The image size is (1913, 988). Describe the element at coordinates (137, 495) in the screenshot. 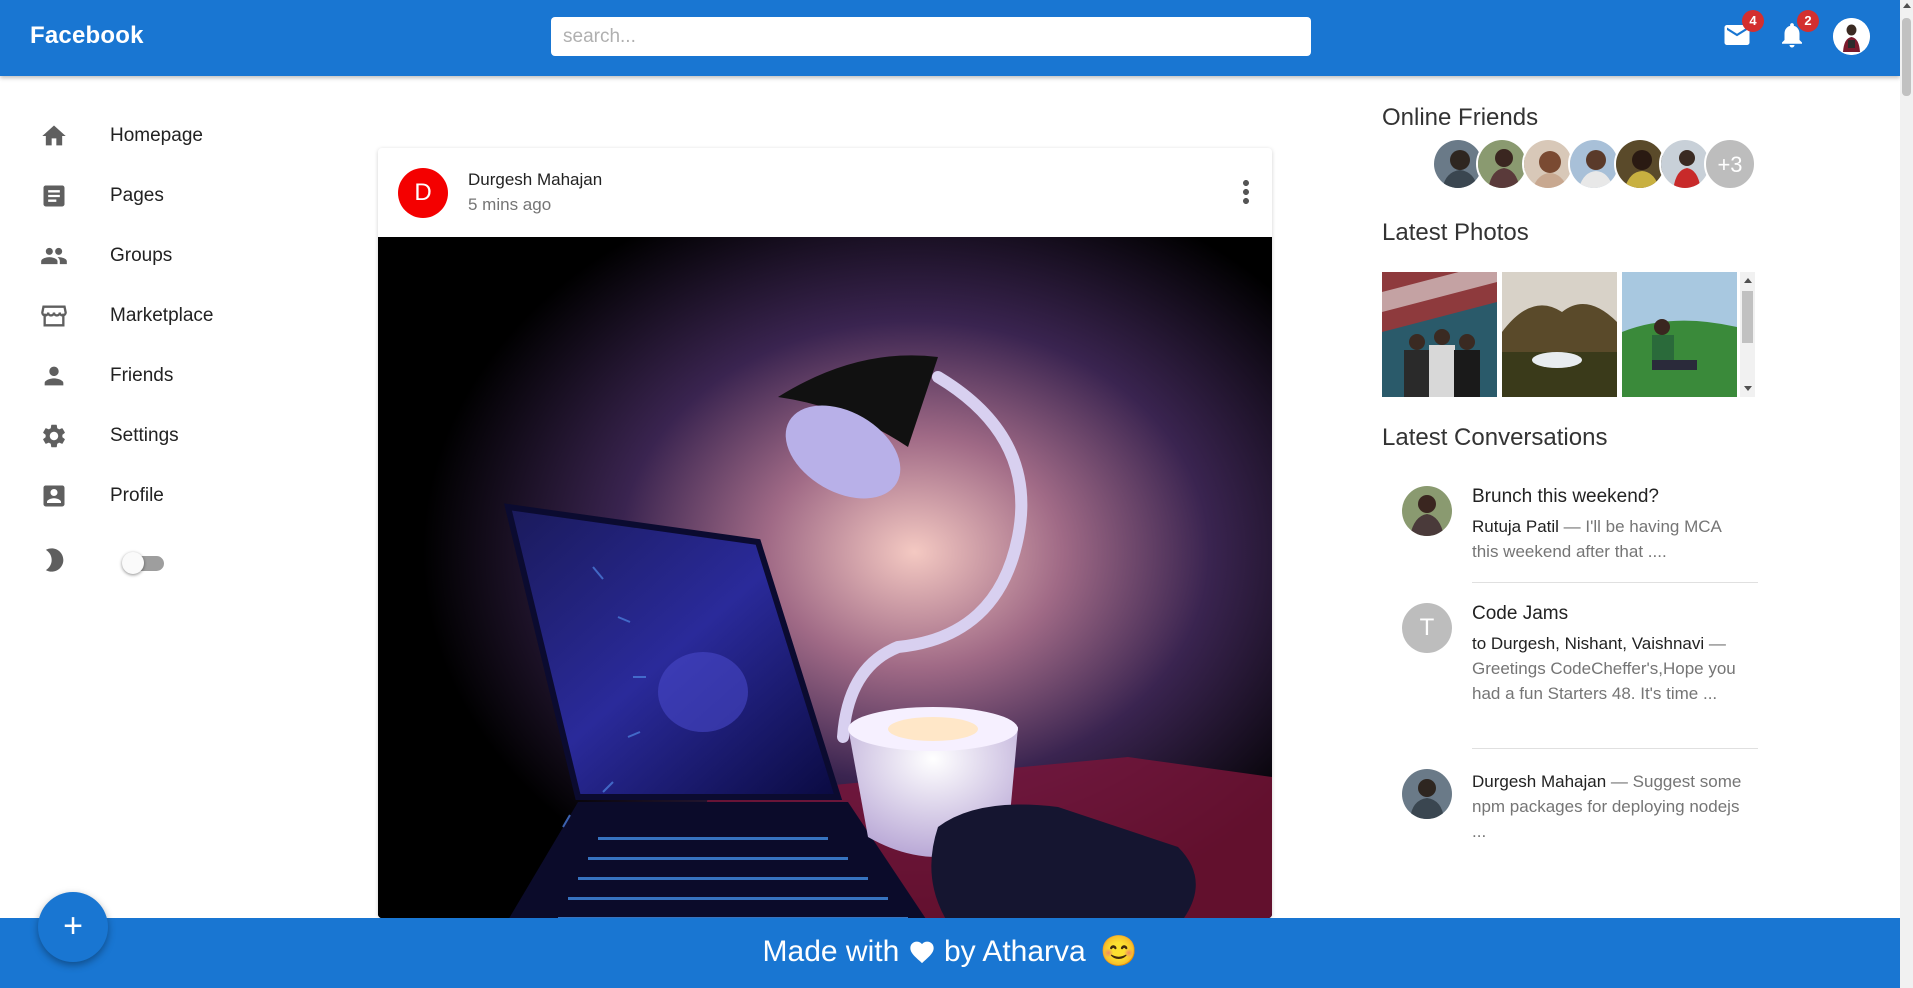

I see `sidebar-item-label: Profile` at that location.